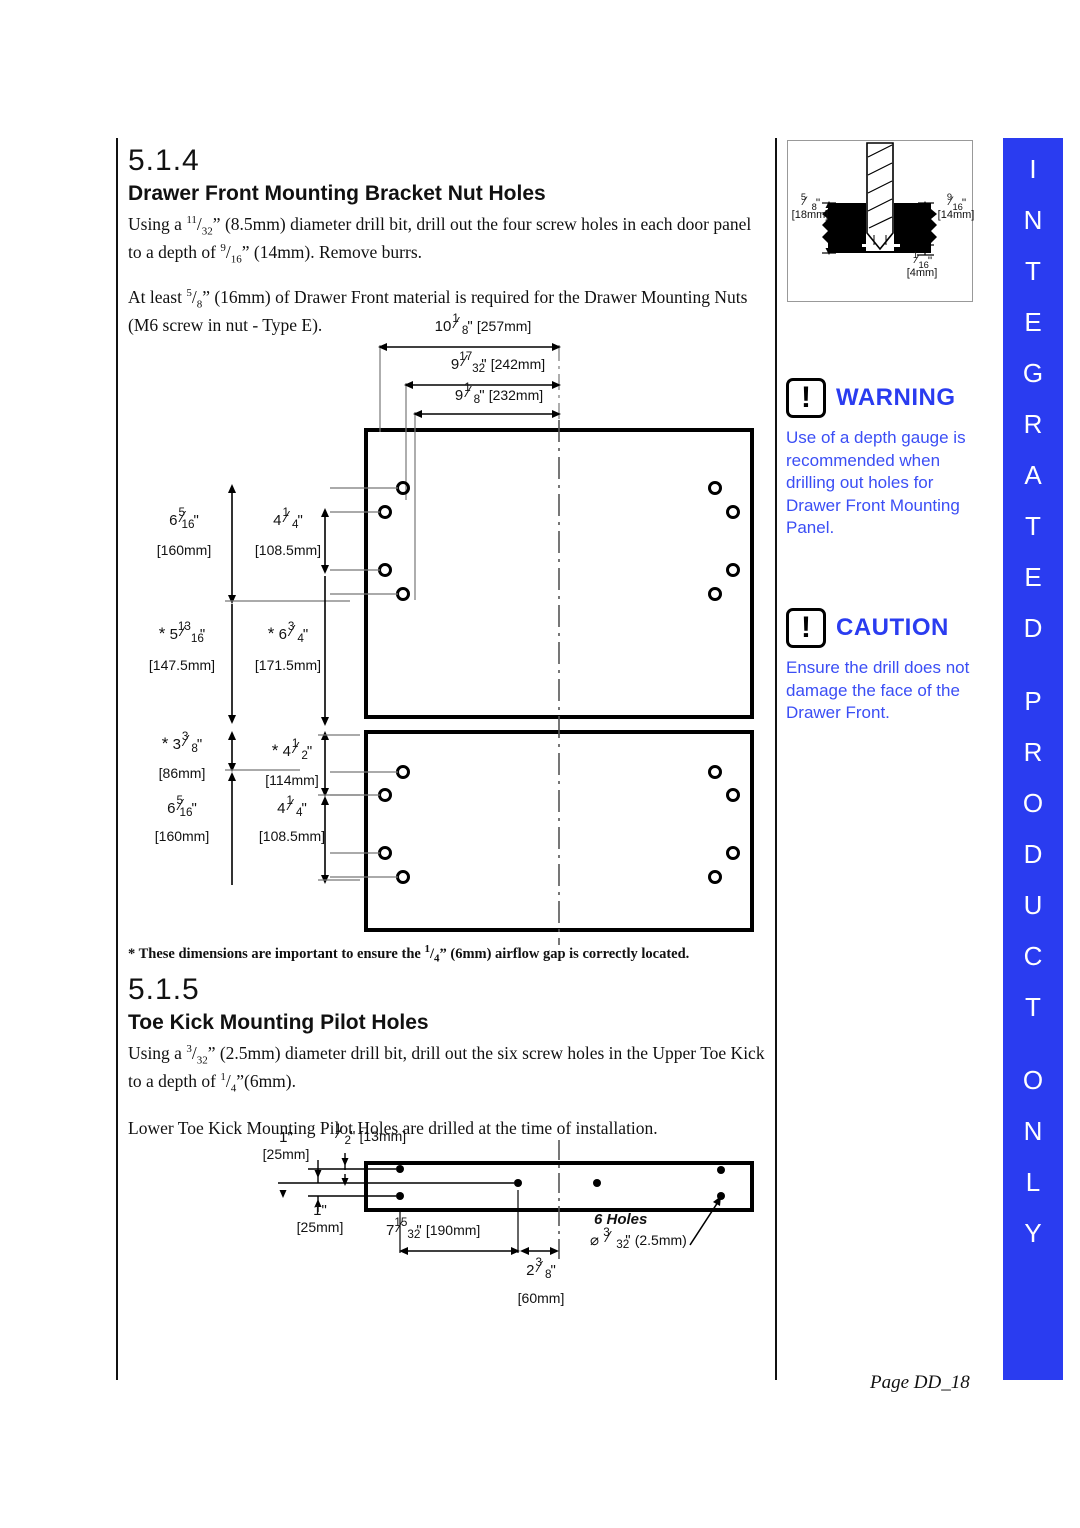  Describe the element at coordinates (776, 759) in the screenshot. I see `column-divider-rule` at that location.